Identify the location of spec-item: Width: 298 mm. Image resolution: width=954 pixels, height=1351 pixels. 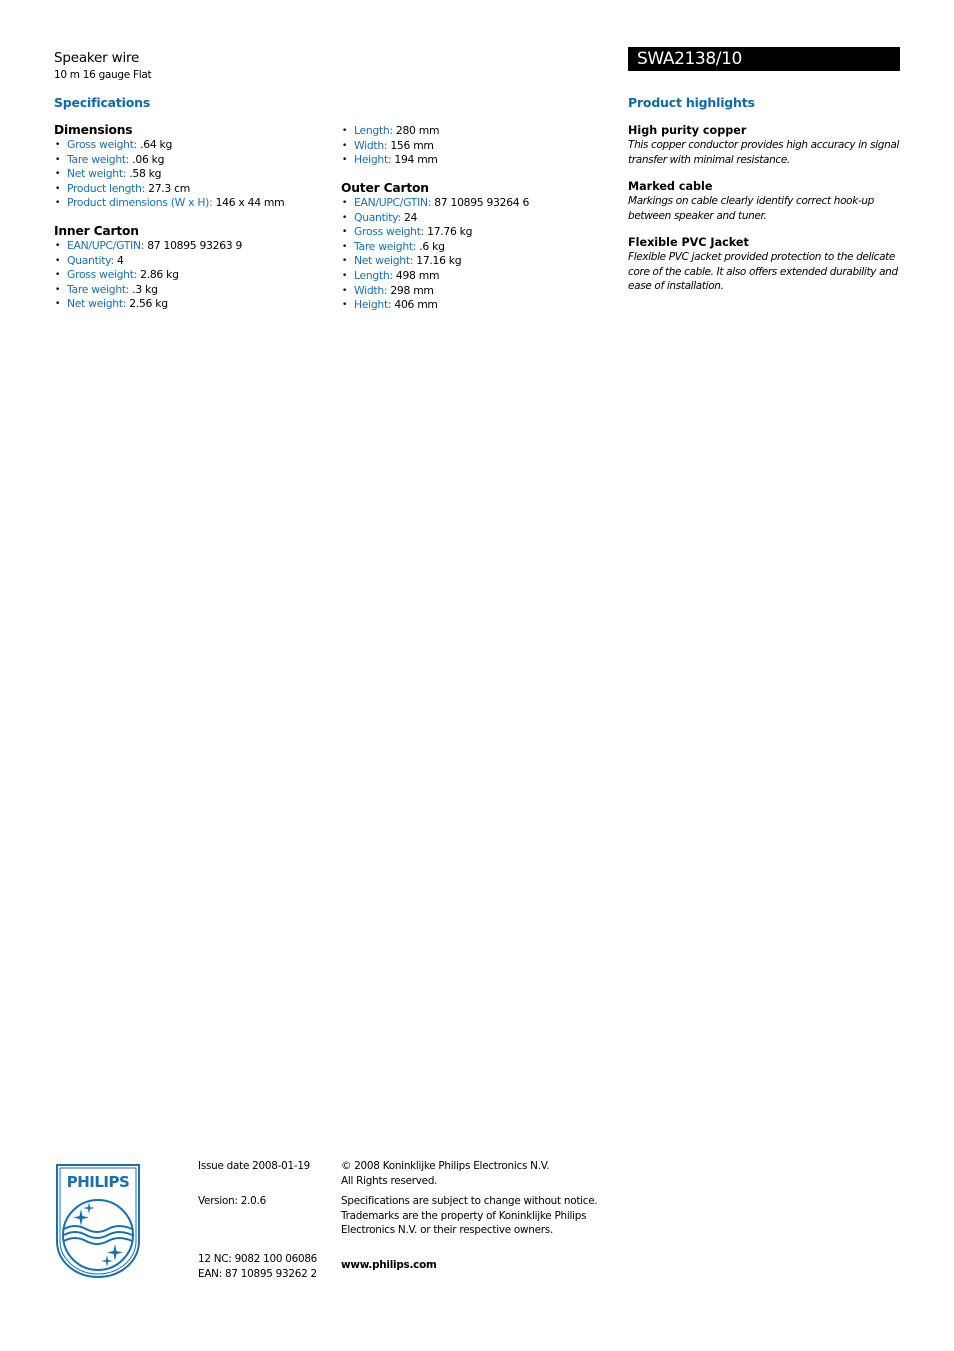
(435, 291).